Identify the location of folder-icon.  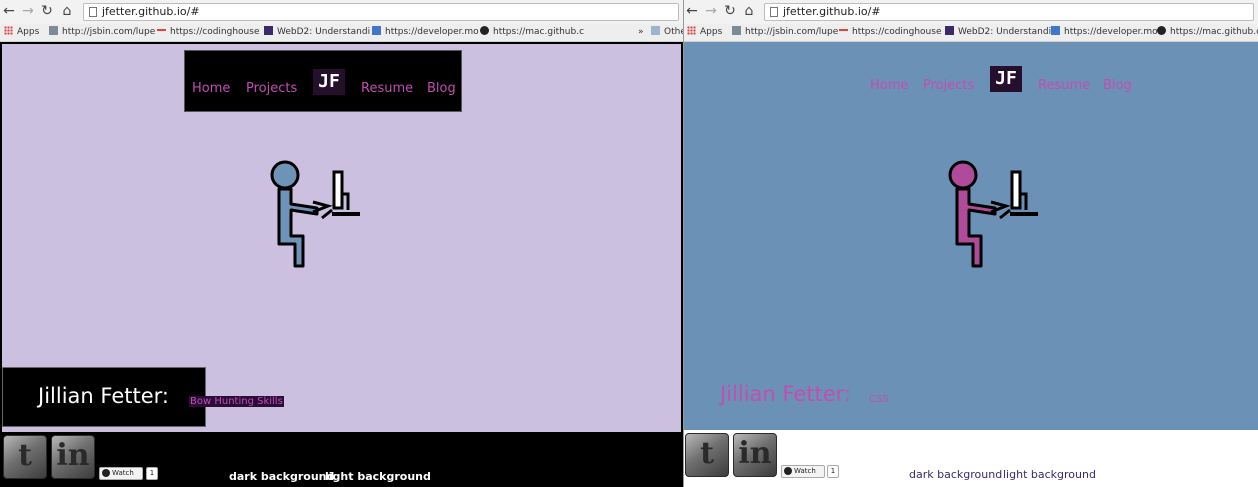
(655, 30).